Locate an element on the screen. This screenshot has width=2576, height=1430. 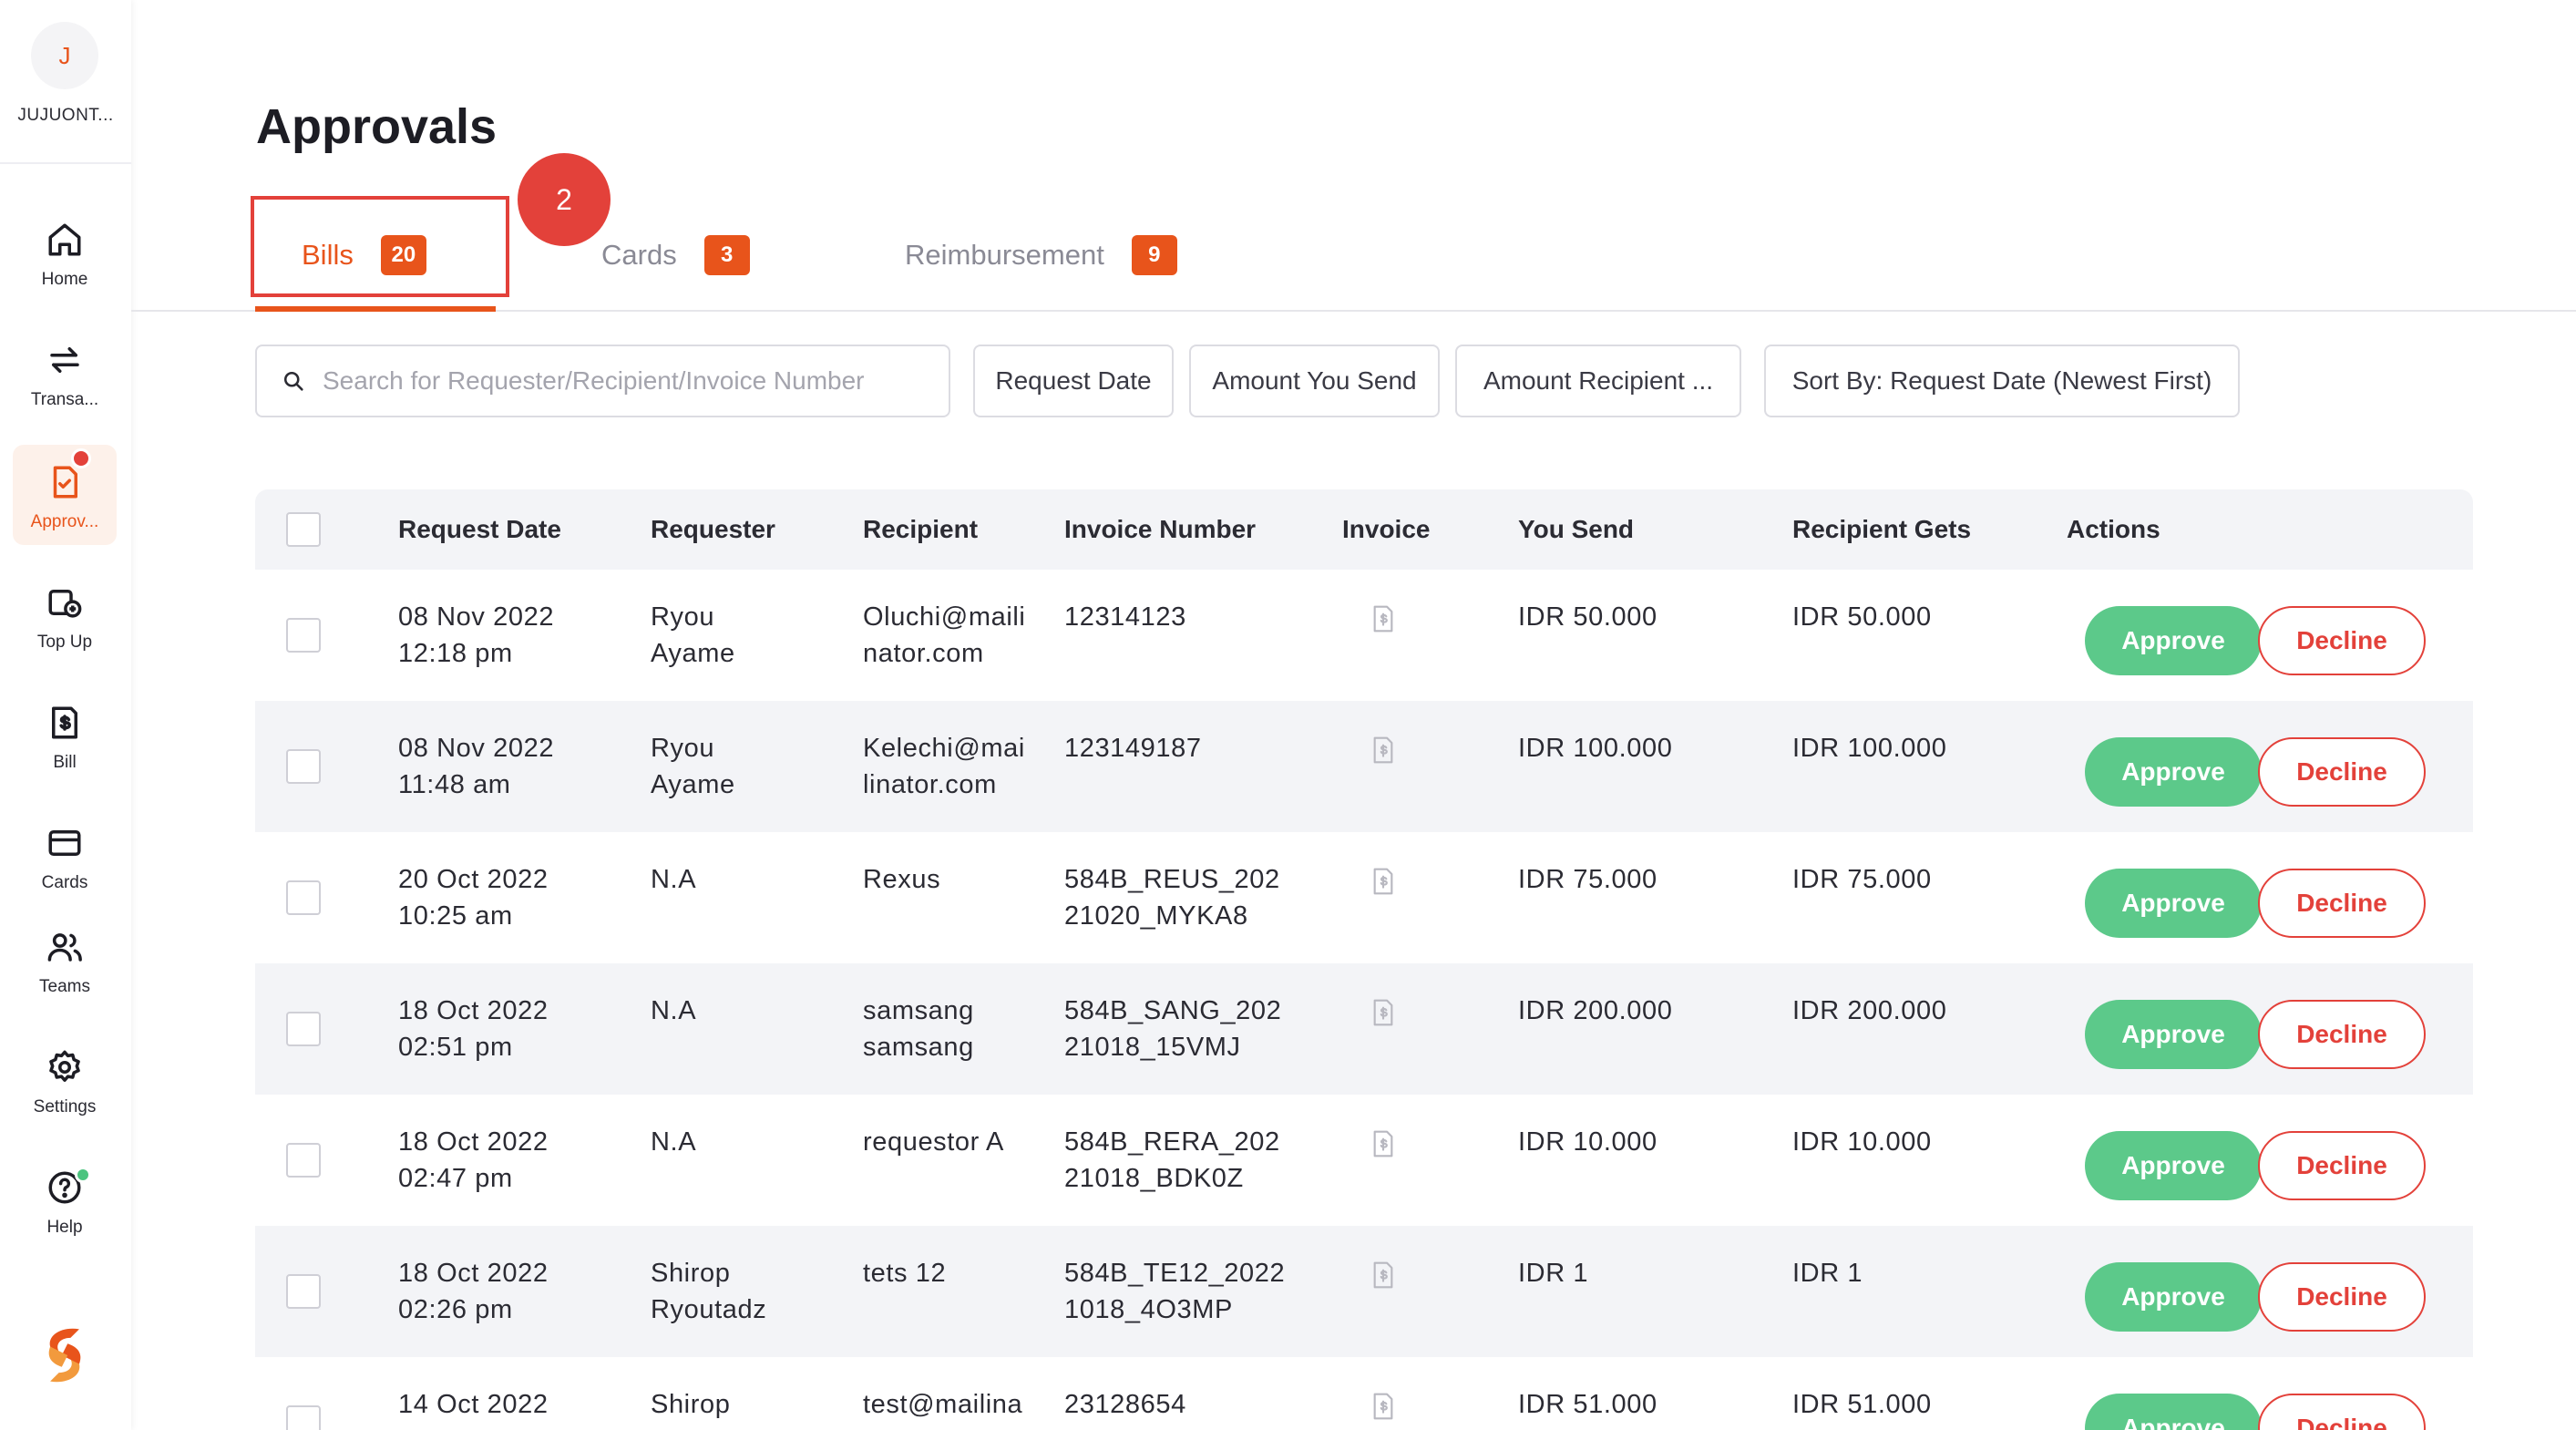
sort-by-dropdown: Sort By: Request Date (Newest First) is located at coordinates (2002, 381).